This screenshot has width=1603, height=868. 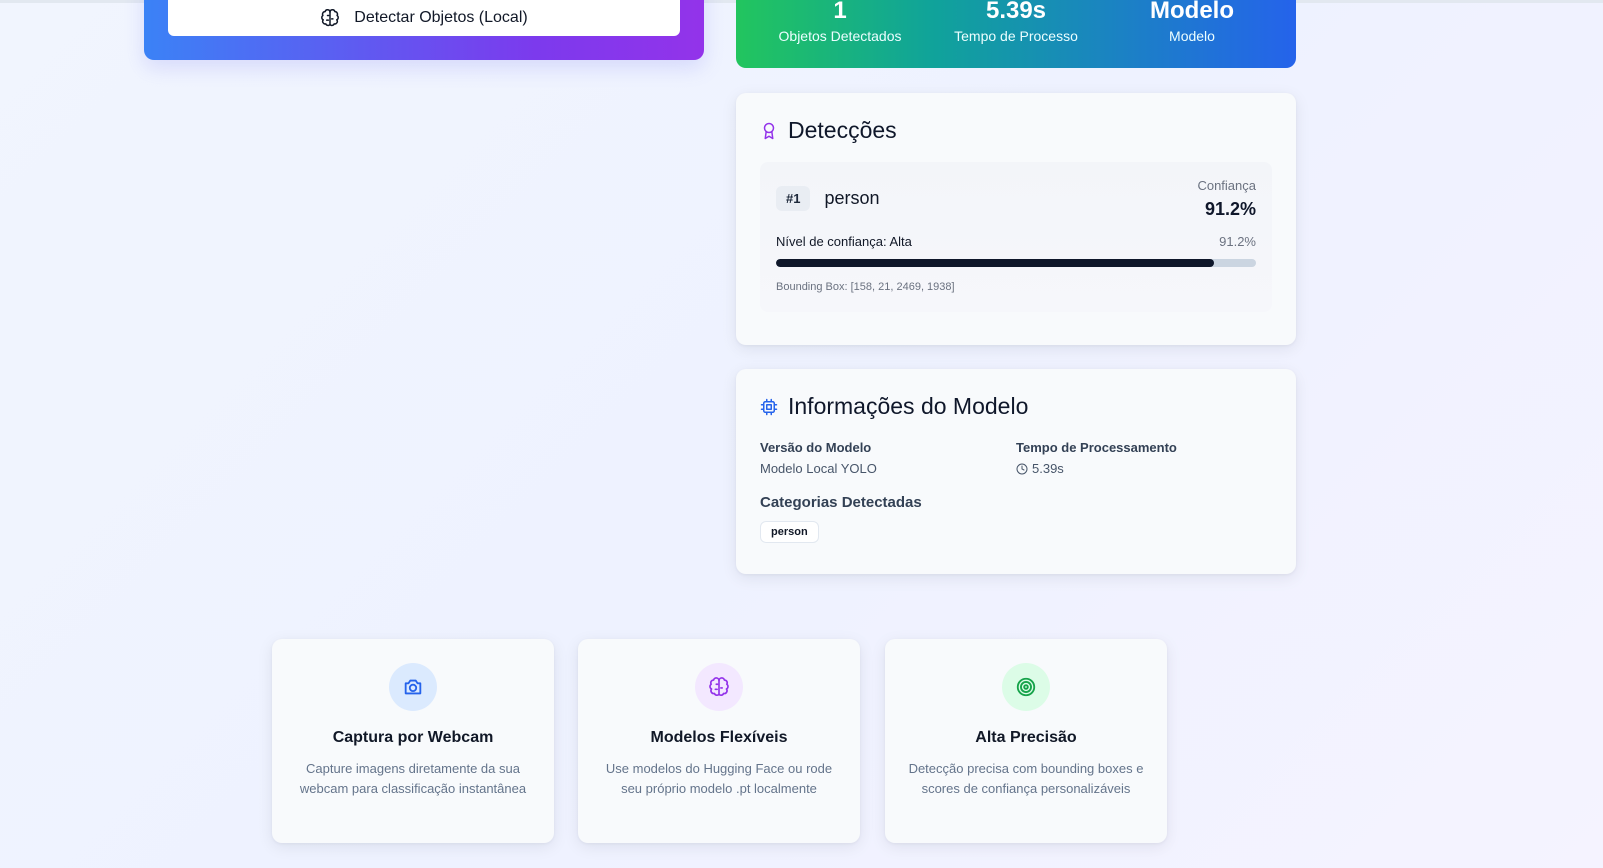 I want to click on model-info-title-text: Informações do Modelo, so click(x=908, y=406).